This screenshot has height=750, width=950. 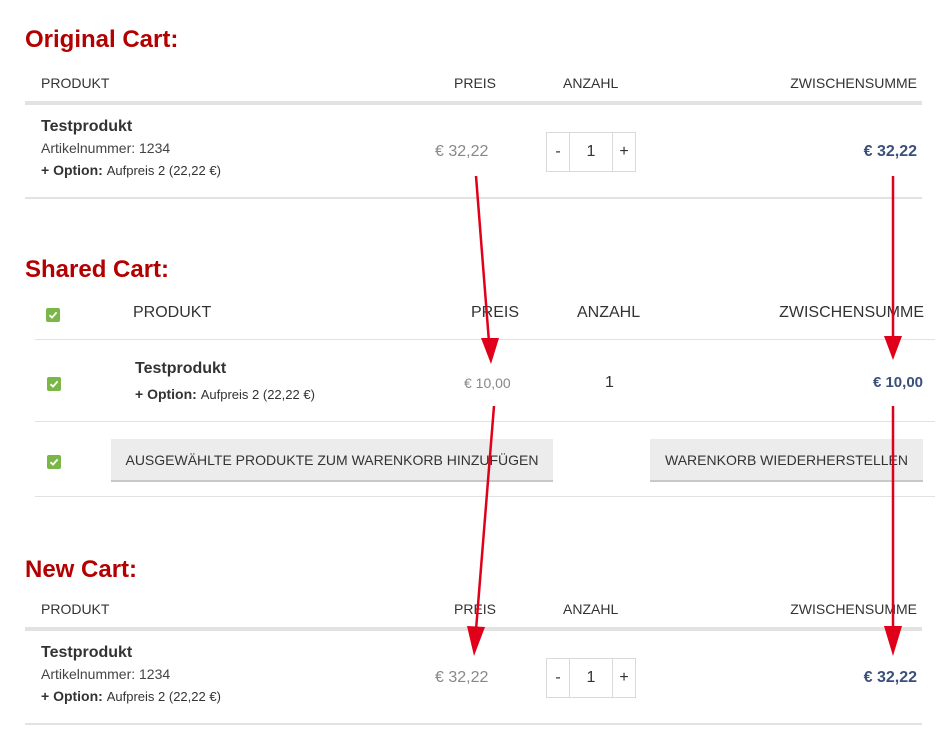 What do you see at coordinates (890, 151) in the screenshot?
I see `original-subtotal: € 32,22` at bounding box center [890, 151].